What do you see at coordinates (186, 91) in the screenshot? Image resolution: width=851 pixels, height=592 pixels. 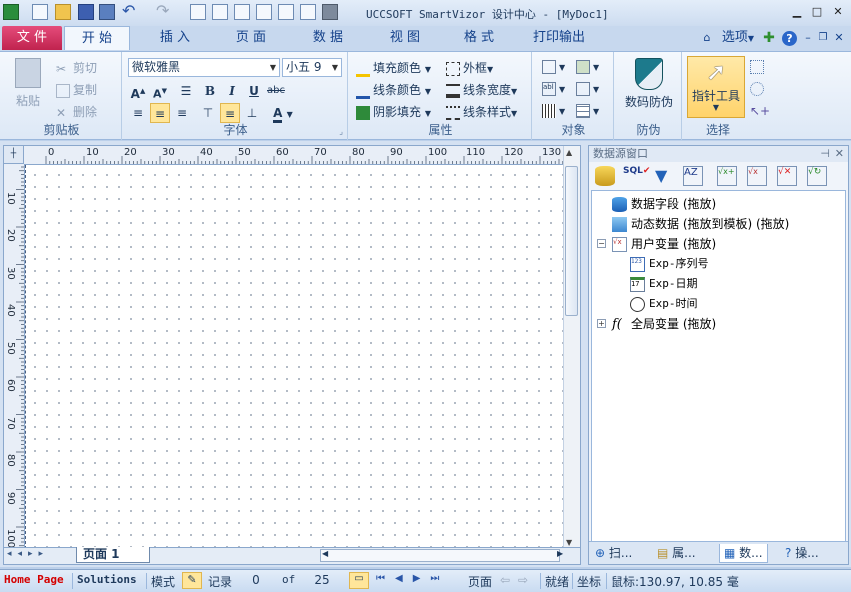 I see `list-icon: ☰` at bounding box center [186, 91].